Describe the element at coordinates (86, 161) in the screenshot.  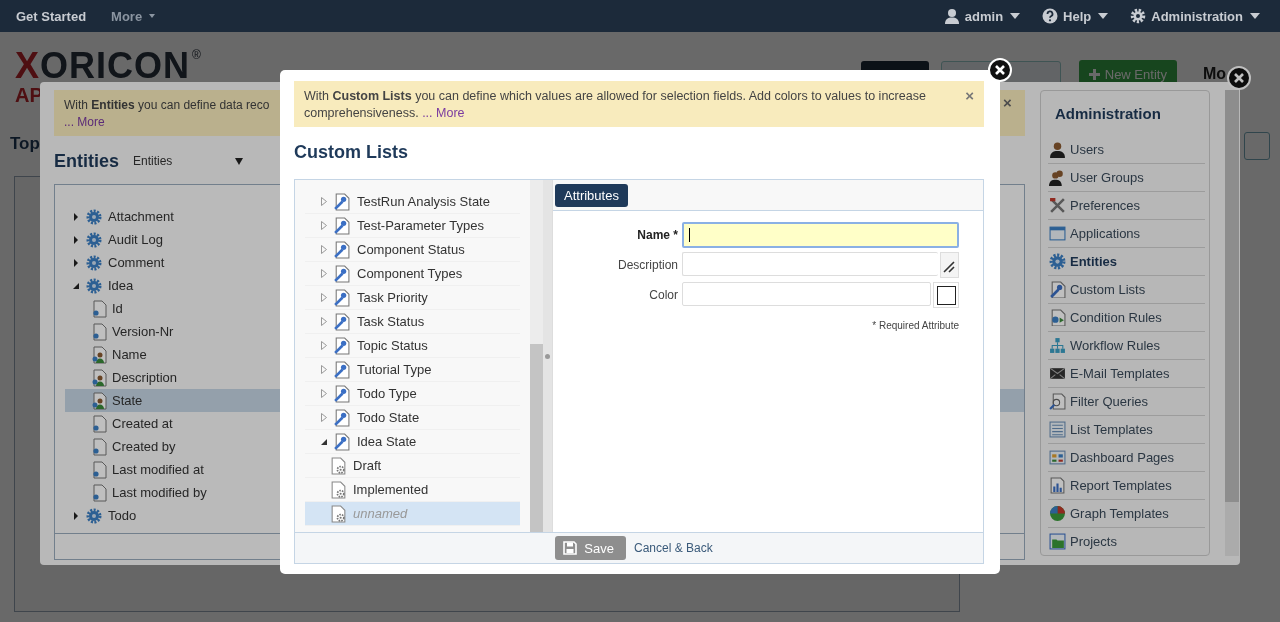
I see `dialog-title: Entities` at that location.